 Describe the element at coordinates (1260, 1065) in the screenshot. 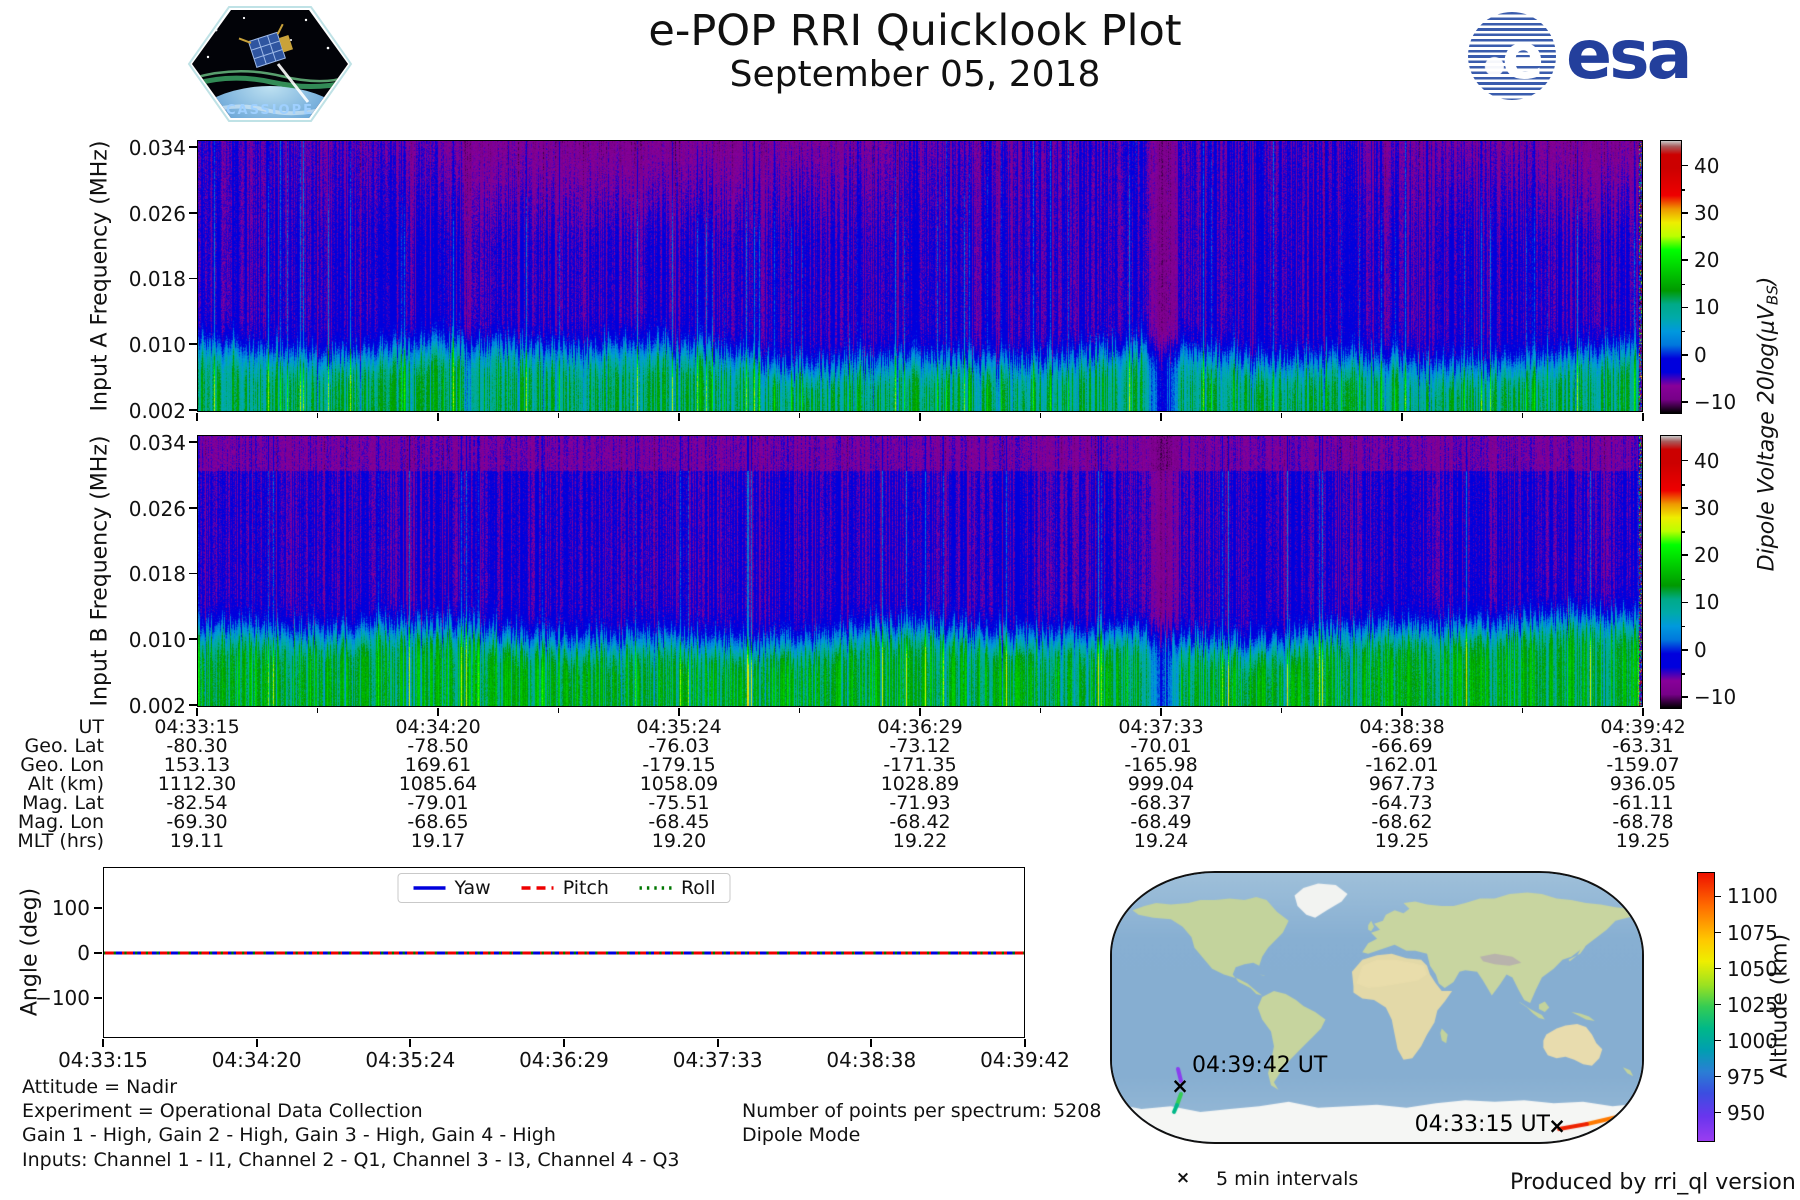

I see `map-end-time-label: 04:39:42 UT` at that location.